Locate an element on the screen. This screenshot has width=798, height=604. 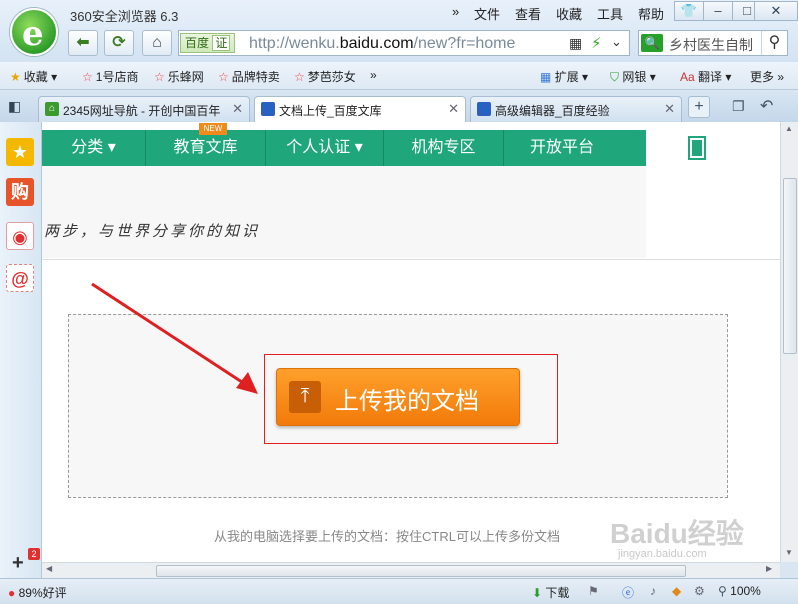
url-text: http://wenku.baidu.com/new?fr=home is located at coordinates (382, 44).